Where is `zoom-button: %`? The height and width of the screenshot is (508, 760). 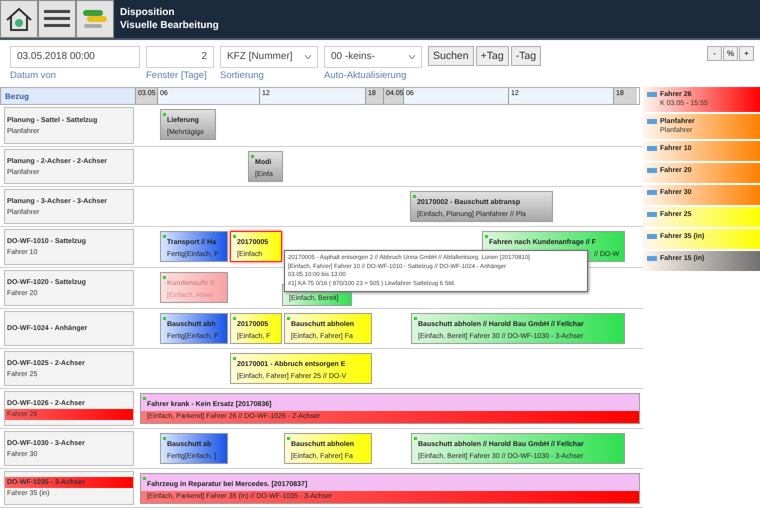 zoom-button: % is located at coordinates (730, 53).